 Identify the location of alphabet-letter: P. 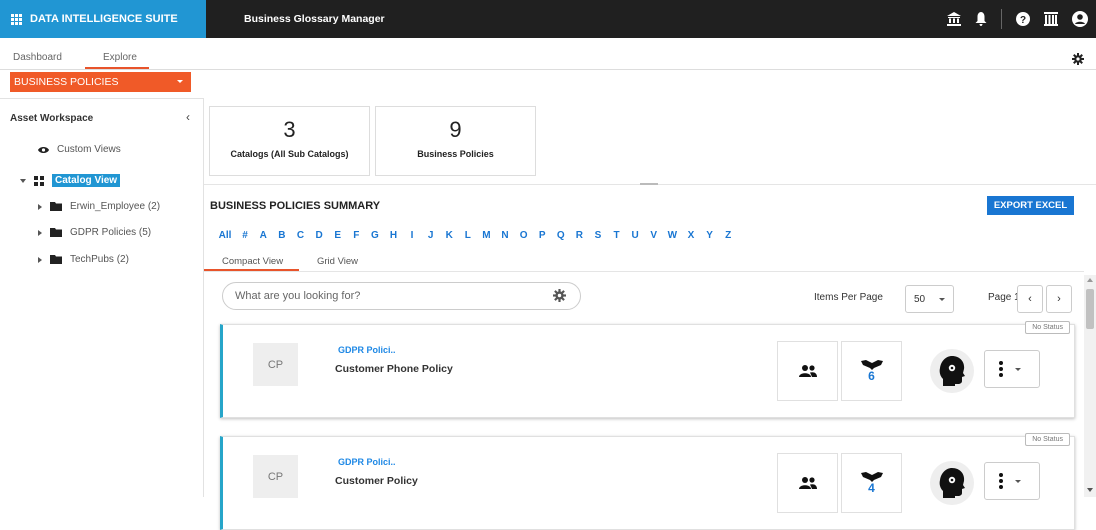
(542, 235).